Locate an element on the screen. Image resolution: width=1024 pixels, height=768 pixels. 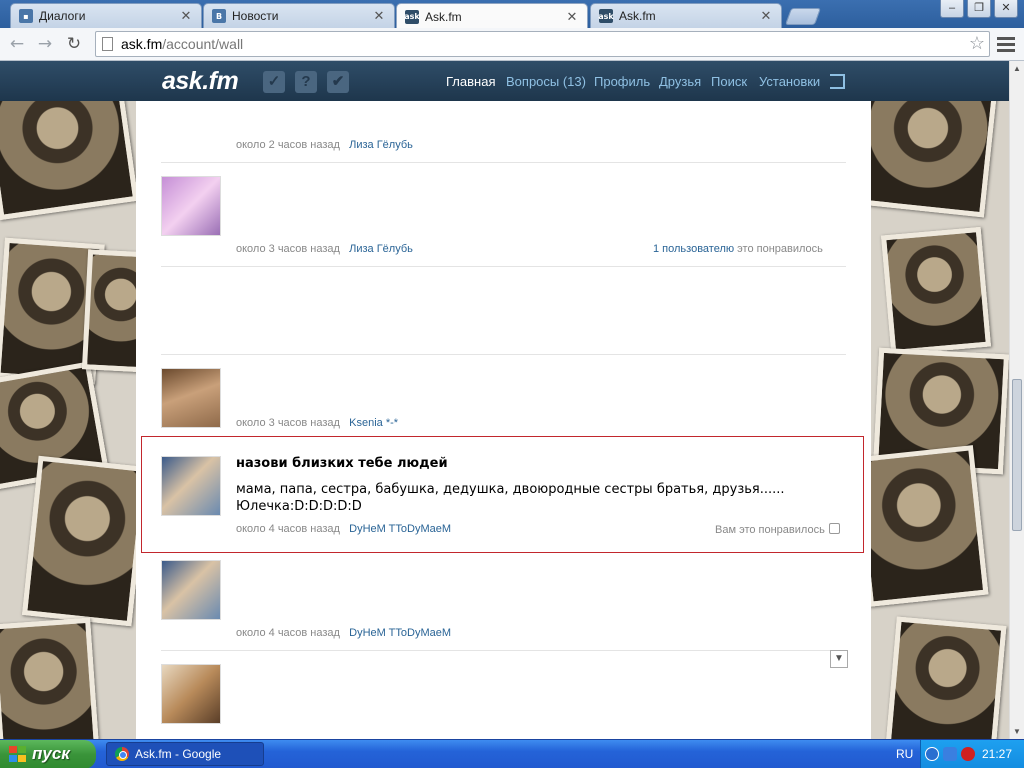
answer-meta: около 2 часов назад Лиза Гёлубь is located at coordinates (324, 145).